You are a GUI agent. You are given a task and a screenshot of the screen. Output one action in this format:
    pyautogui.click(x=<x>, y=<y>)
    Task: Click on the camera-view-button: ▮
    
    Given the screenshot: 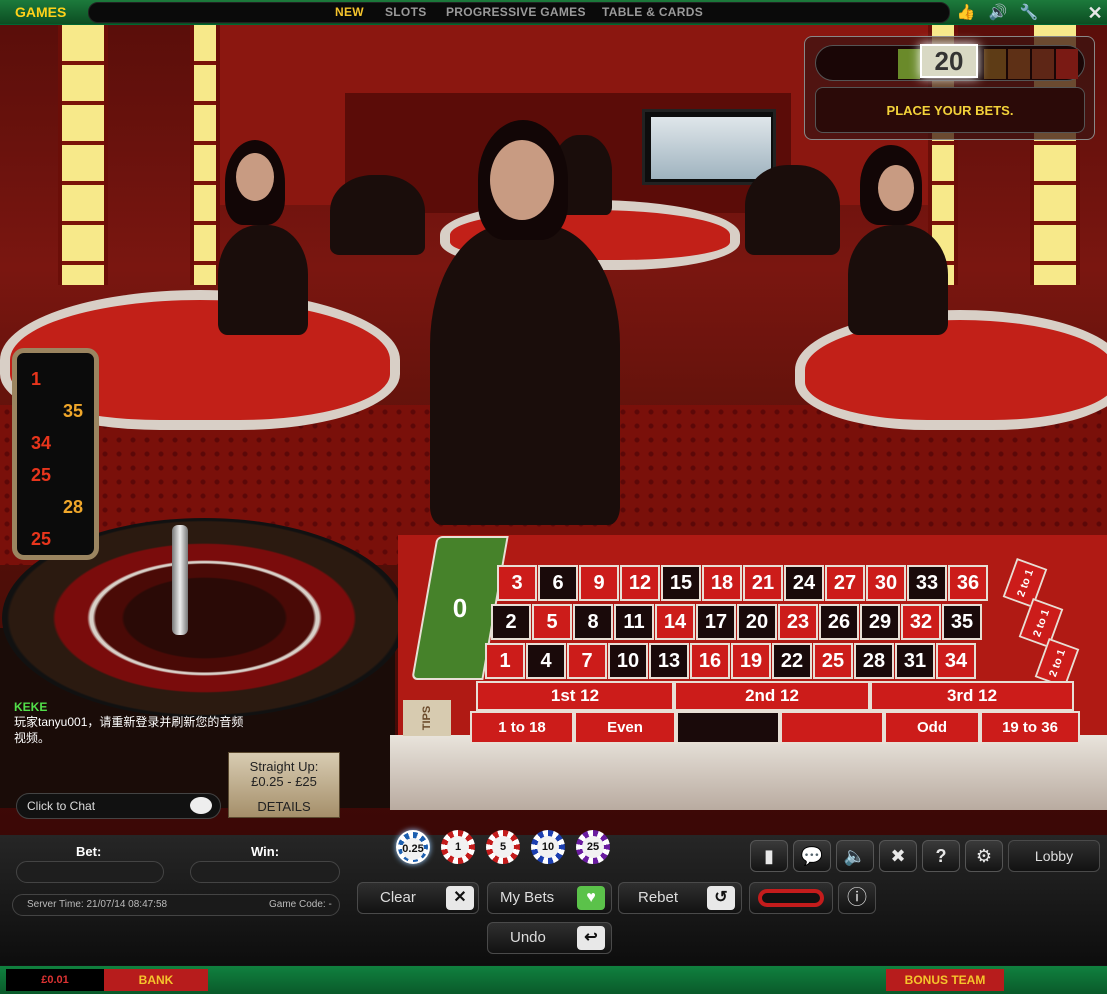 What is the action you would take?
    pyautogui.click(x=769, y=856)
    